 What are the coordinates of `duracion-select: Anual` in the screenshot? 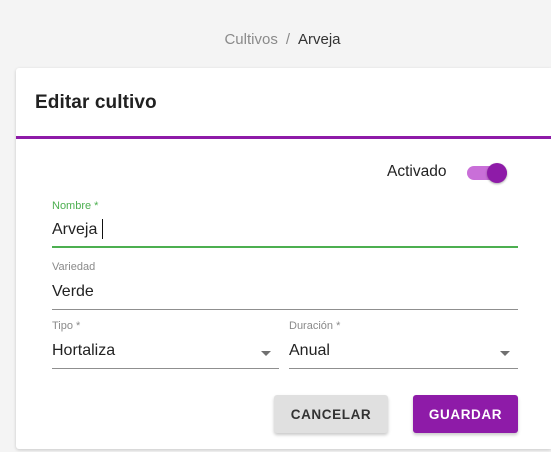 It's located at (309, 351).